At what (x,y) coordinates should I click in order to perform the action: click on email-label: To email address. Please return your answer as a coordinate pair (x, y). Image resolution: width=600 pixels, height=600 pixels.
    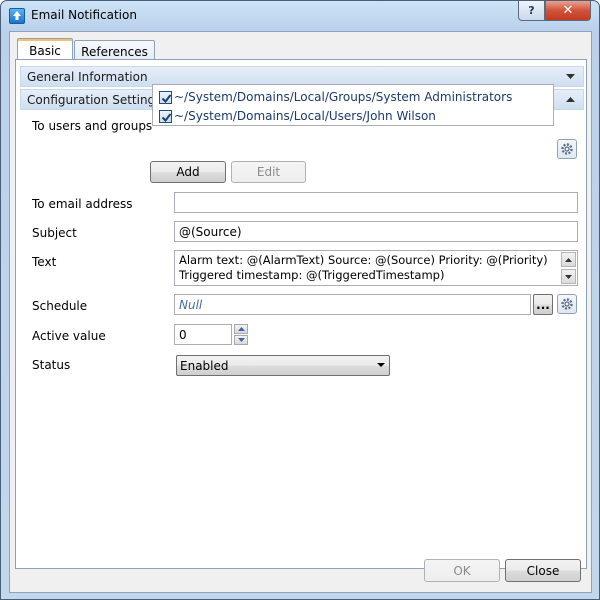
    Looking at the image, I should click on (82, 204).